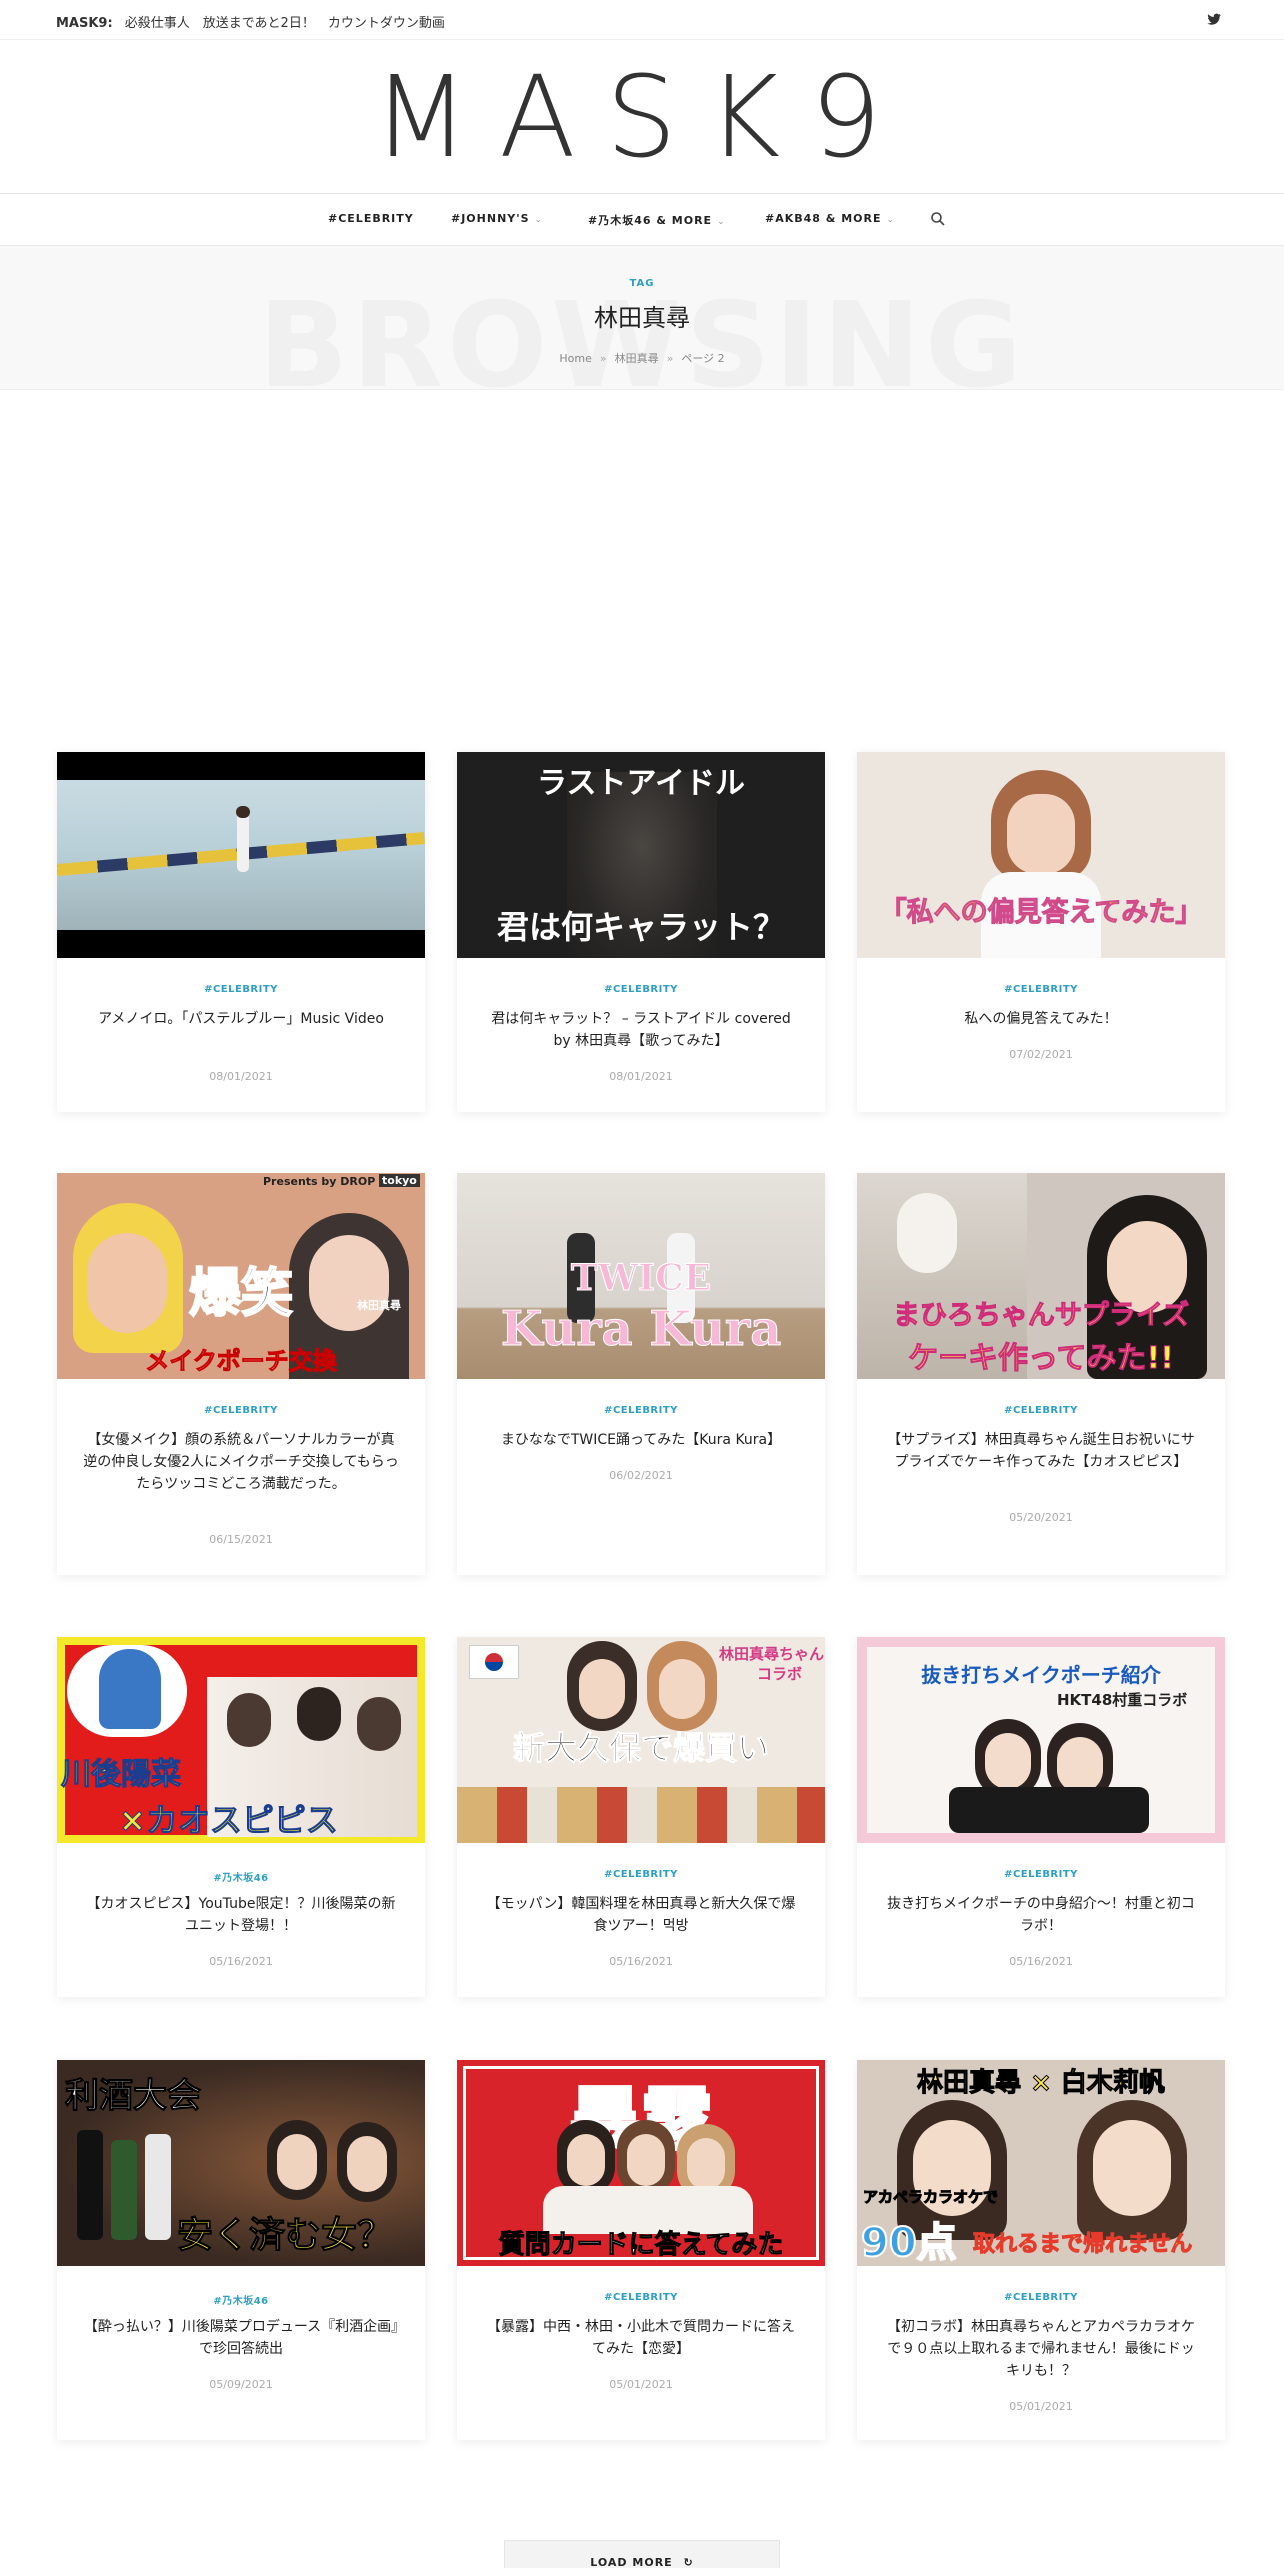  What do you see at coordinates (241, 2338) in the screenshot?
I see `post-title: 【酔っ払い？】川後陽菜プロデュース『利酒企画』で珍回答続出` at bounding box center [241, 2338].